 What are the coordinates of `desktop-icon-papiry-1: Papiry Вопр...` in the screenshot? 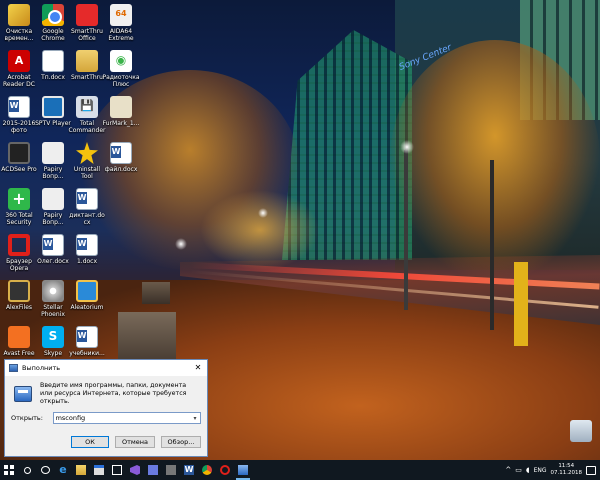 It's located at (53, 163).